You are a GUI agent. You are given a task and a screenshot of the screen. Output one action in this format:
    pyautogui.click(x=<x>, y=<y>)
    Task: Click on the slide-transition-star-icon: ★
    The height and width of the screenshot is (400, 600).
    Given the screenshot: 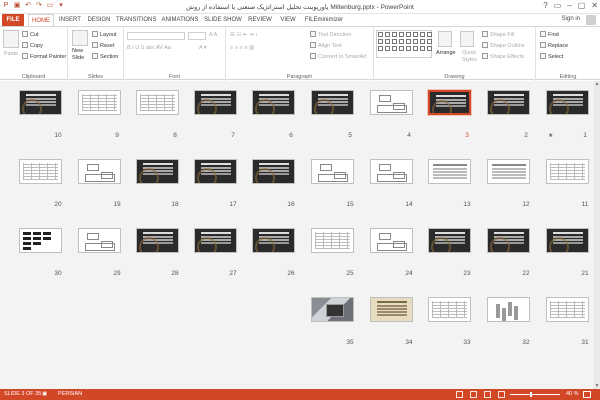 What is the action you would take?
    pyautogui.click(x=550, y=135)
    